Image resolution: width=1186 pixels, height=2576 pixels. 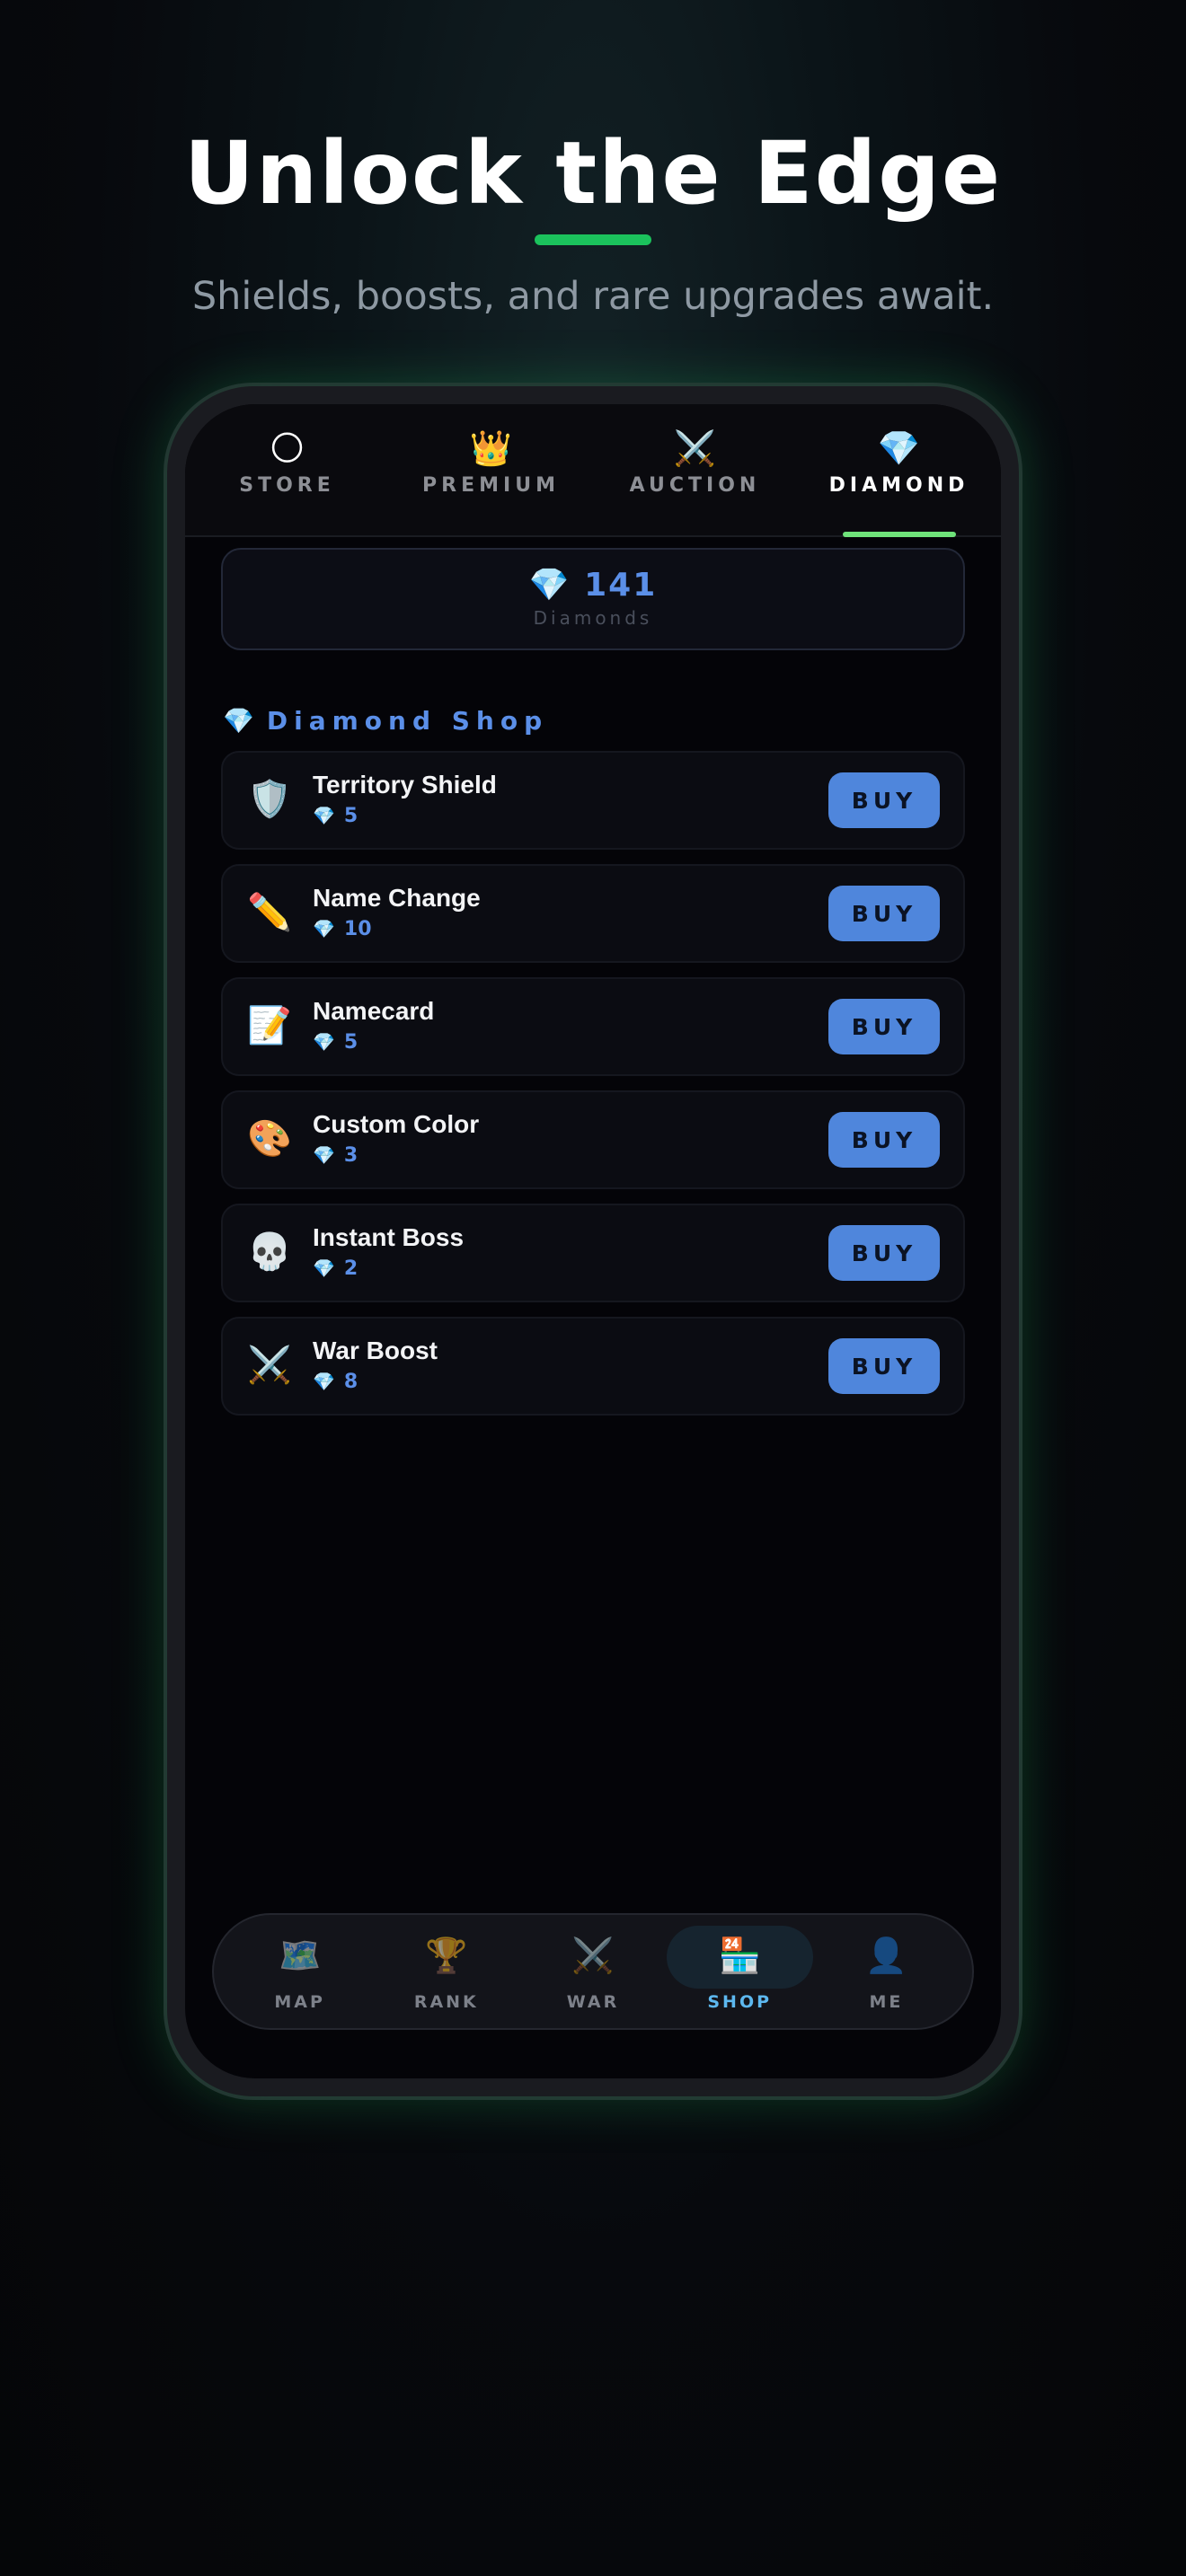 What do you see at coordinates (335, 1155) in the screenshot?
I see `item-price: 💎 3` at bounding box center [335, 1155].